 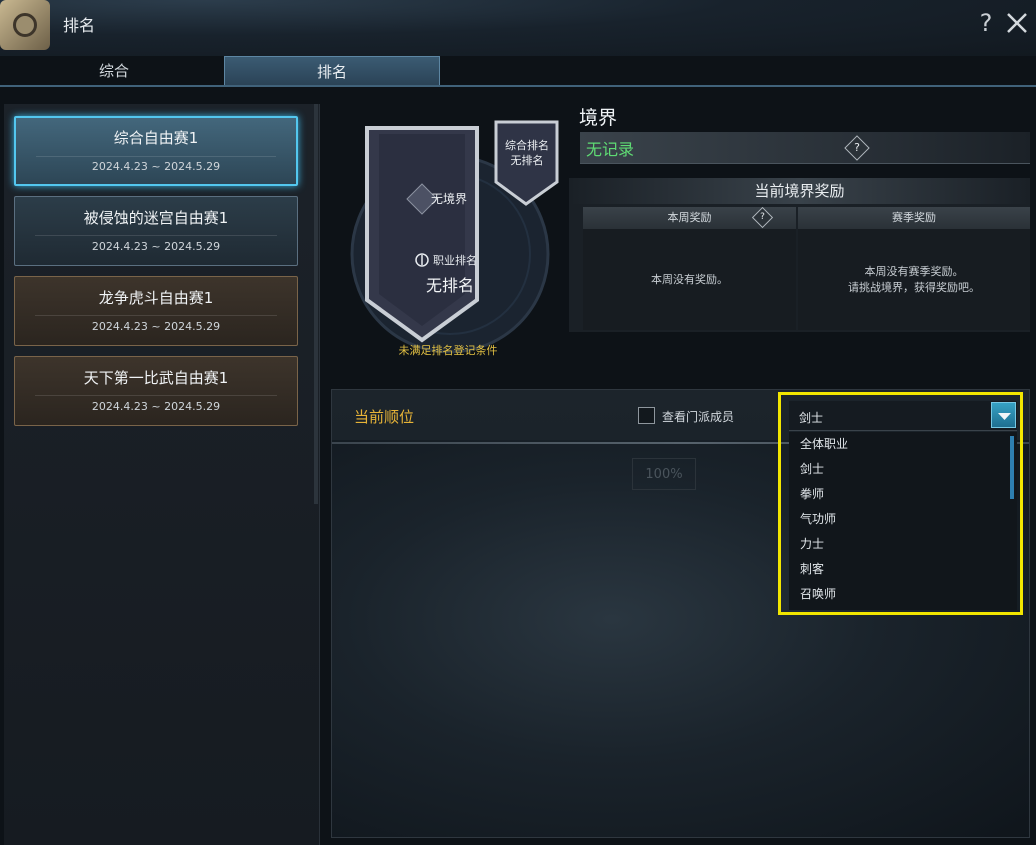 I want to click on season-reward-header: 赛季奖励, so click(x=914, y=218).